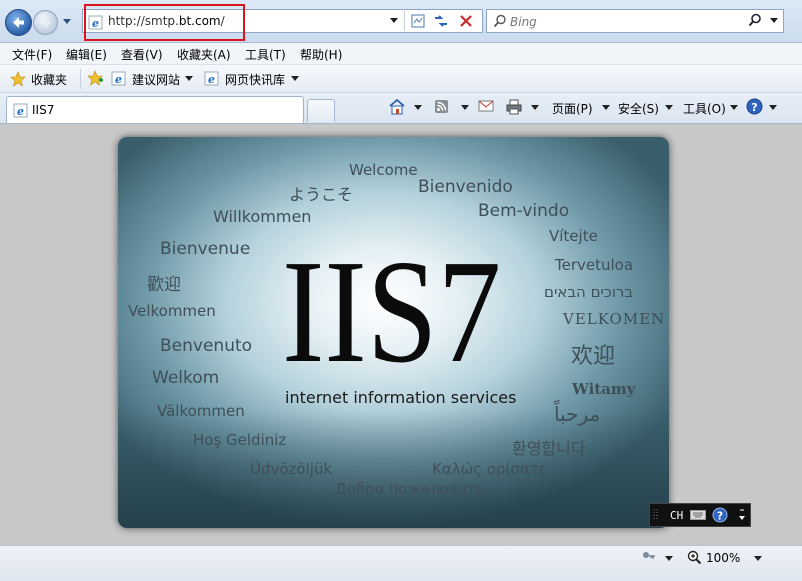 The width and height of the screenshot is (802, 581). I want to click on iis7-subtitle: internet information services, so click(401, 397).